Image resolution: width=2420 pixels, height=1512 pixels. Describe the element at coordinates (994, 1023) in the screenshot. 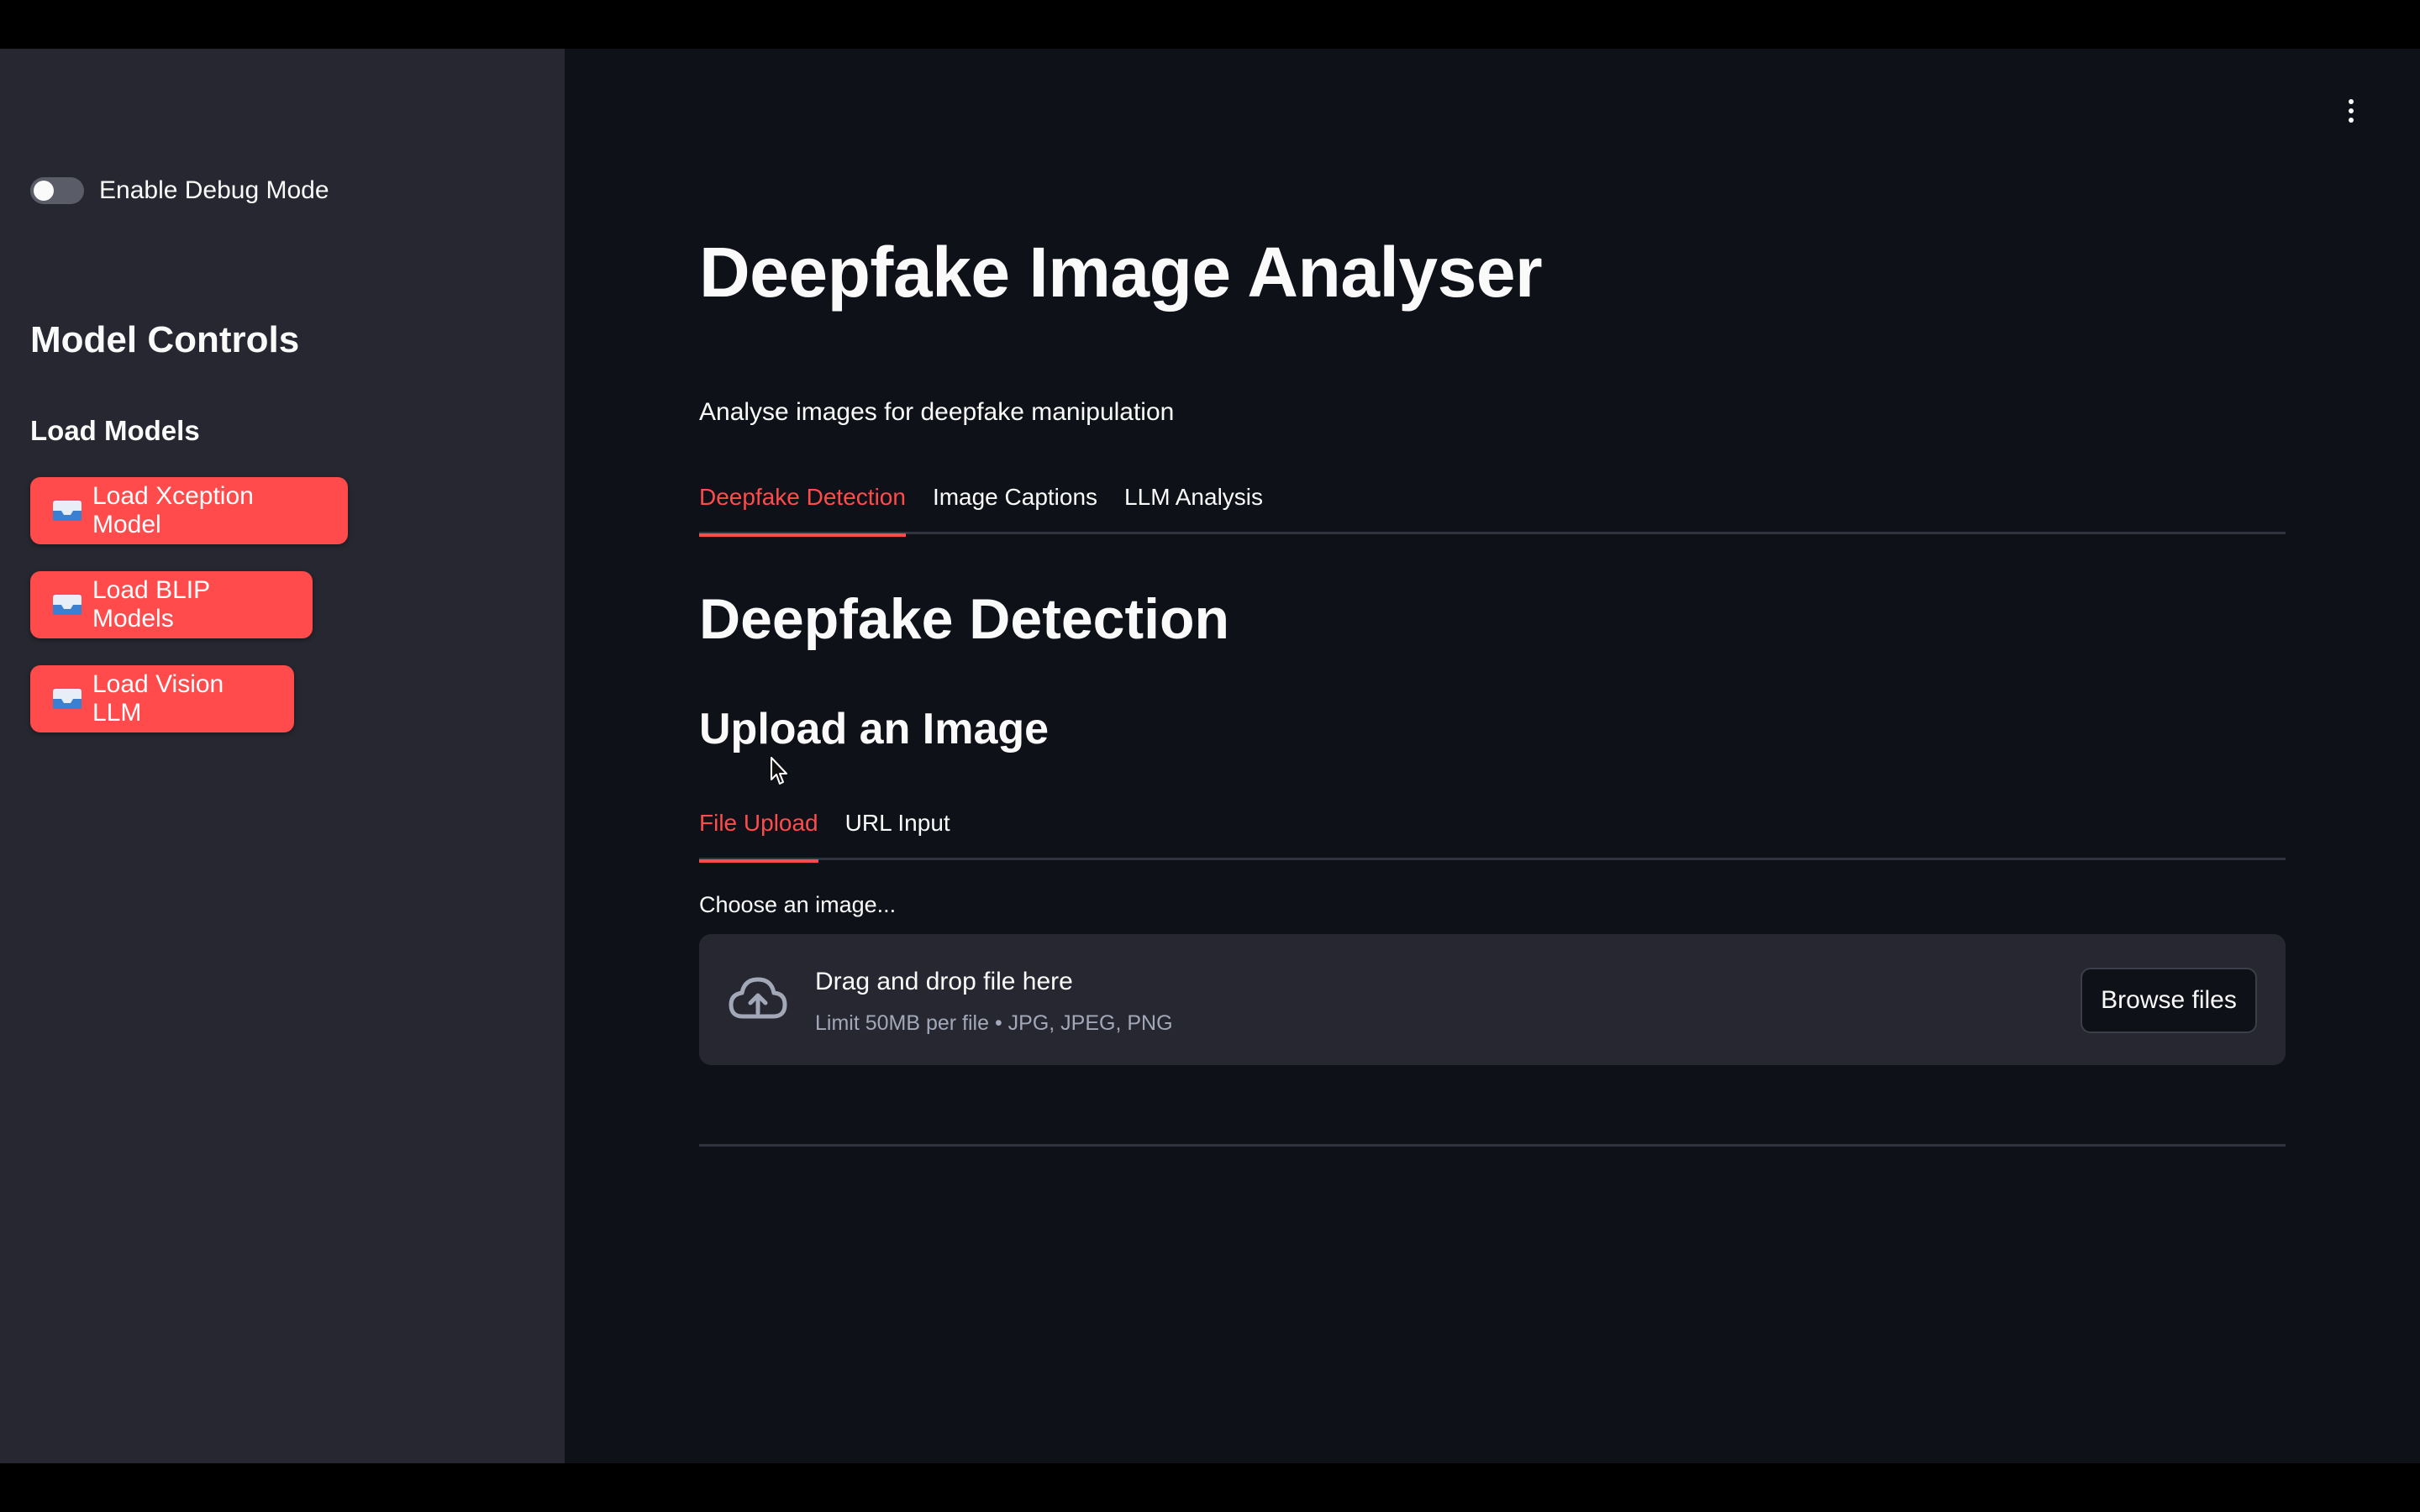

I see `dropzone-limit: Limit 50MB per file • JPG, JPEG, PNG` at that location.